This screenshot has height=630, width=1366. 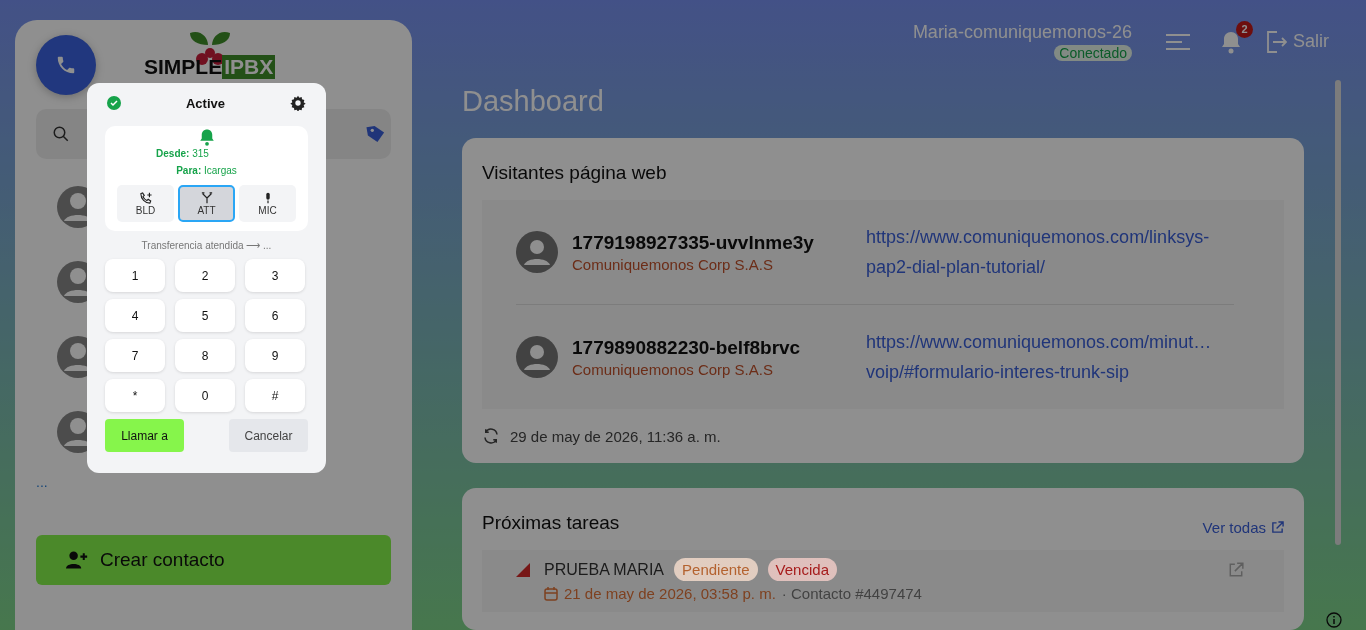 What do you see at coordinates (275, 315) in the screenshot?
I see `keypad-key: 6` at bounding box center [275, 315].